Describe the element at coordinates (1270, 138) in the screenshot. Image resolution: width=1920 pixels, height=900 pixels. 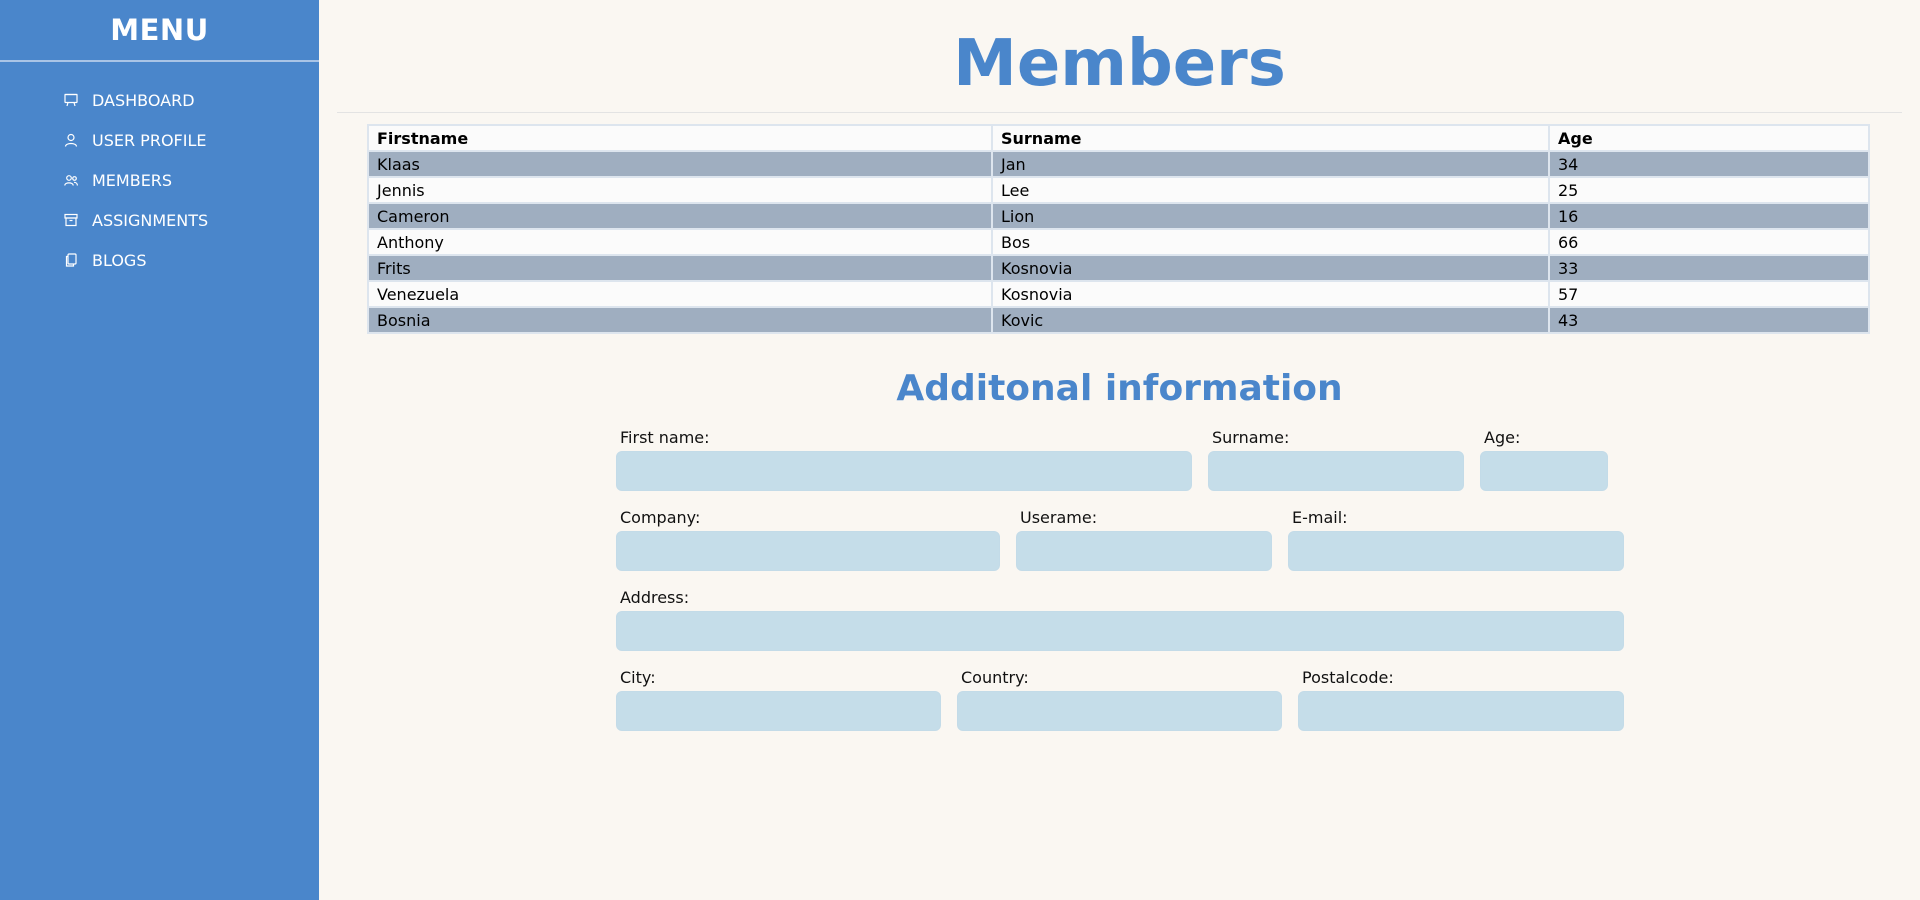
I see `column-header-surname: Surname` at that location.